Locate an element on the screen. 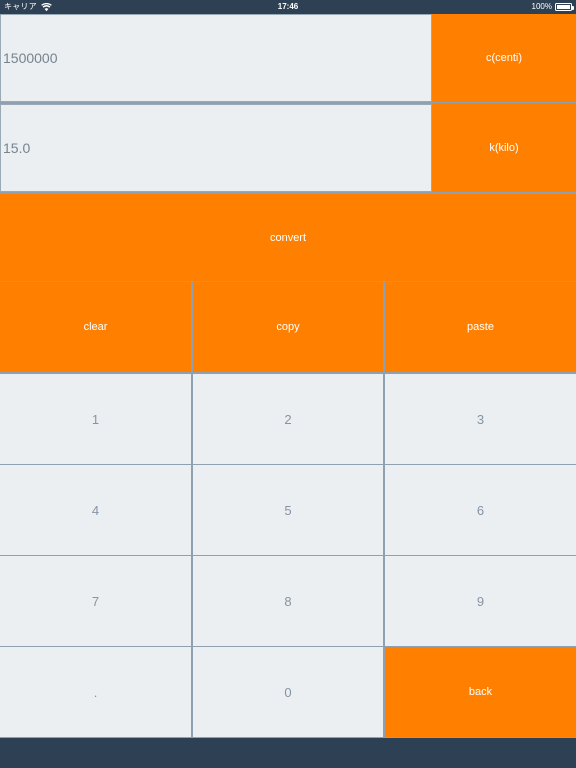 This screenshot has width=576, height=768. battery-icon is located at coordinates (564, 7).